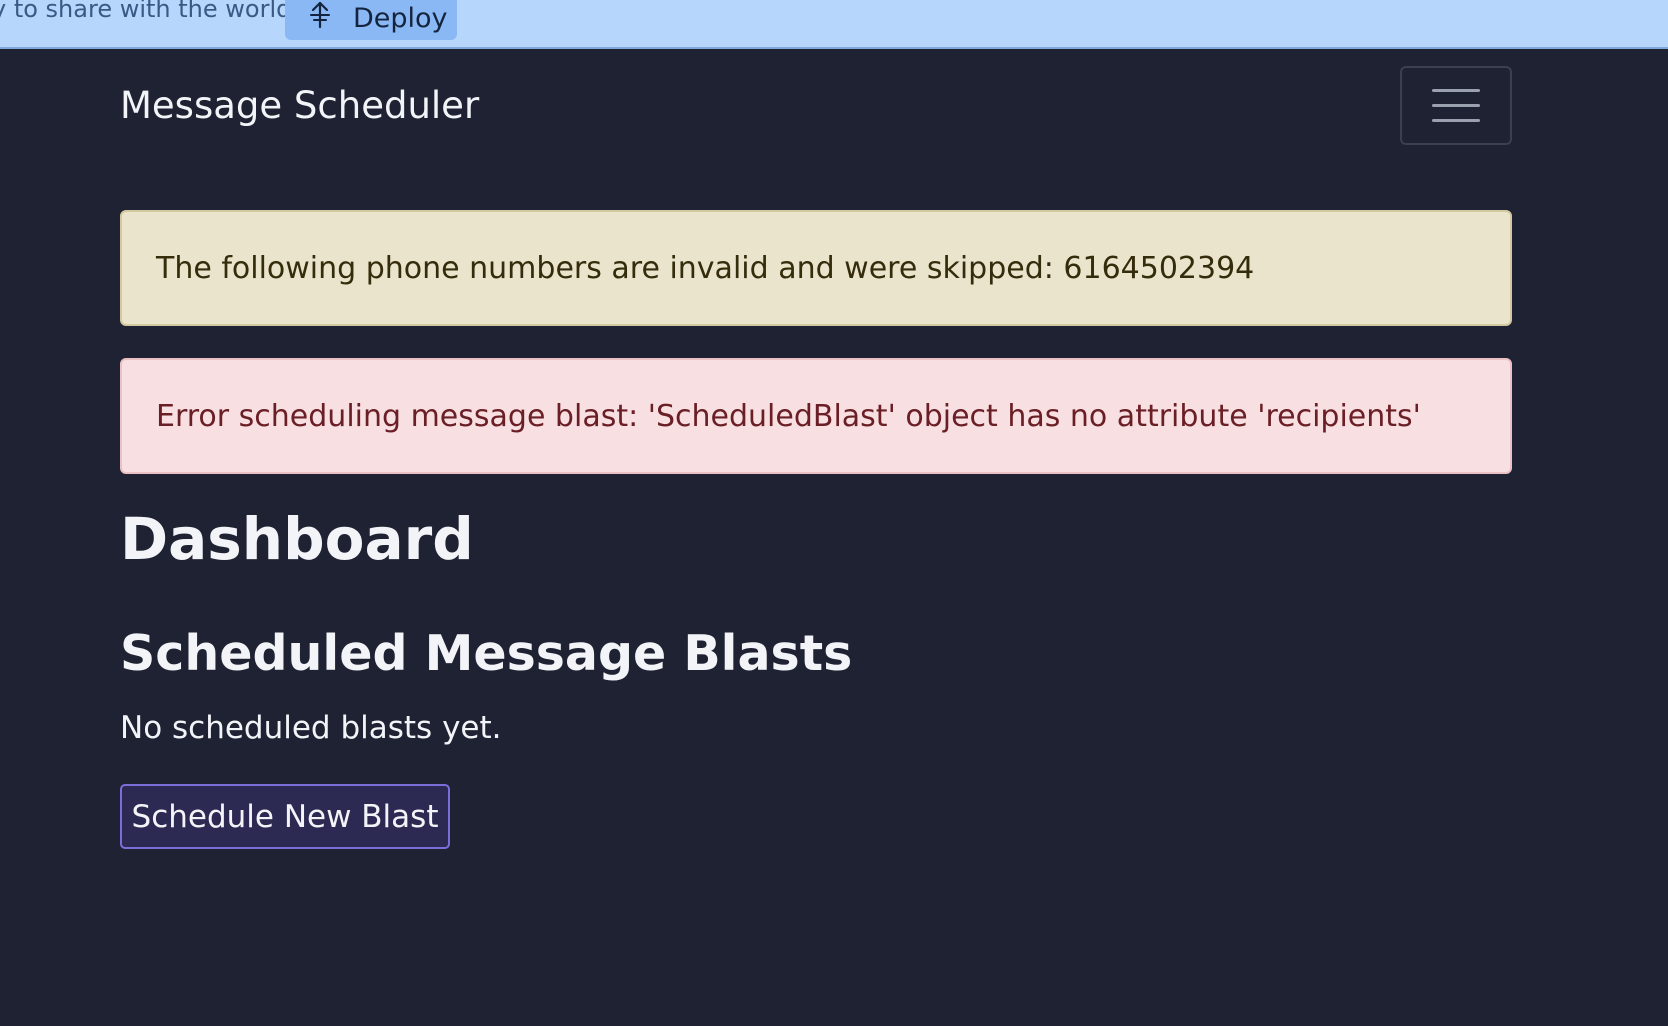 This screenshot has height=1026, width=1668. I want to click on schedule-new-blast-button: Schedule New Blast, so click(285, 816).